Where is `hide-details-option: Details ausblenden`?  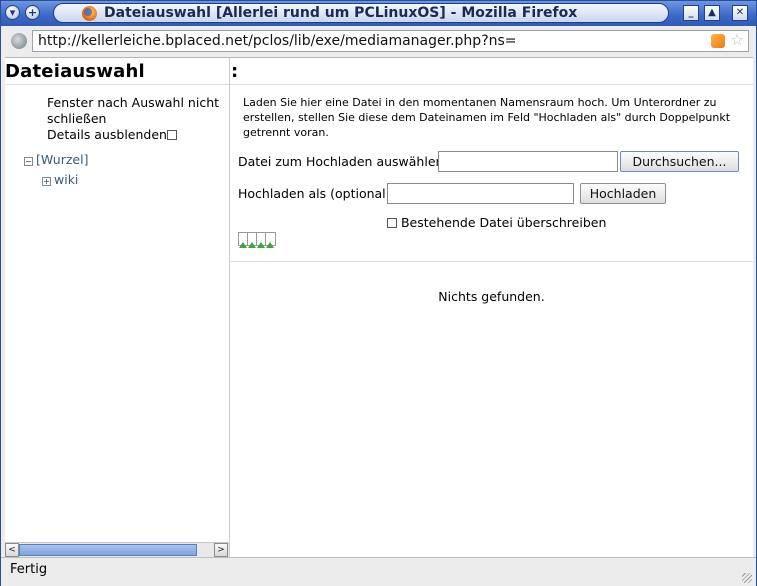 hide-details-option: Details ausblenden is located at coordinates (112, 135).